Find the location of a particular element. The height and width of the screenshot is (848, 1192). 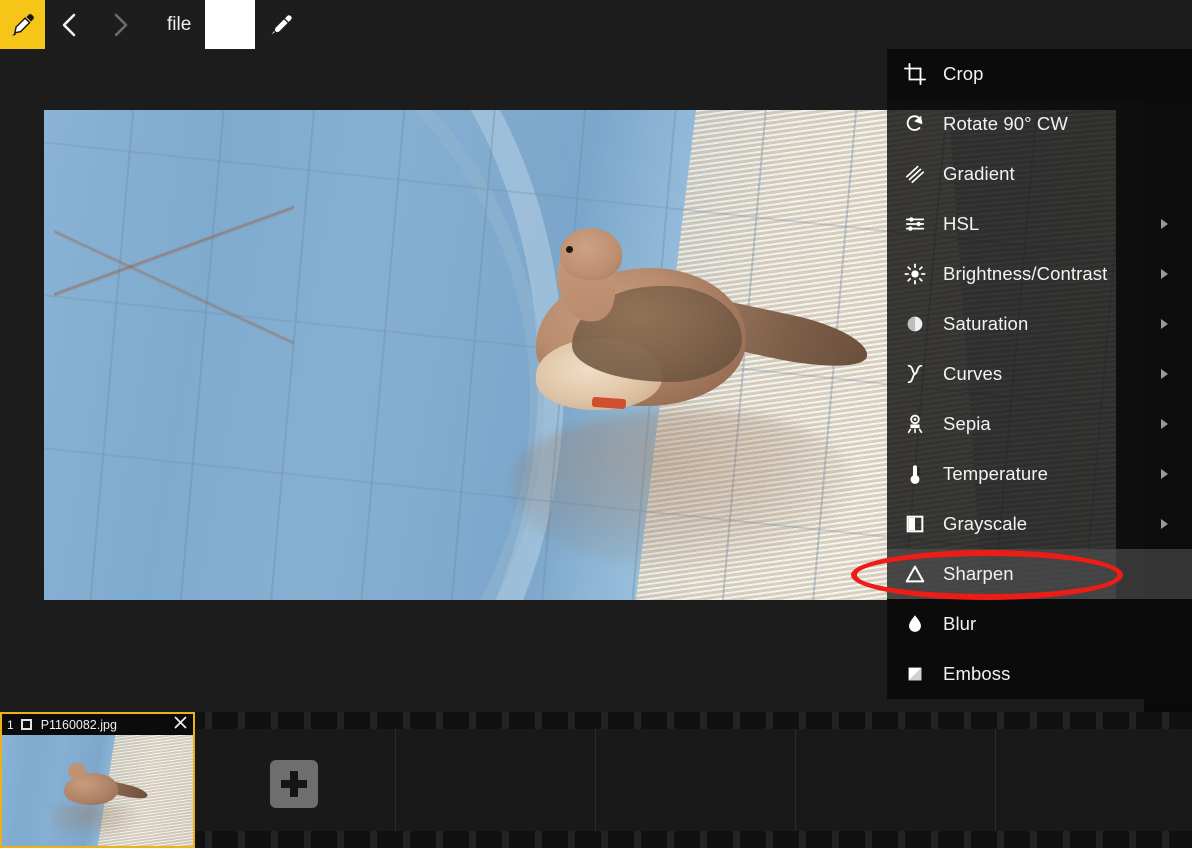

eyedropper-tool-button is located at coordinates (281, 24).